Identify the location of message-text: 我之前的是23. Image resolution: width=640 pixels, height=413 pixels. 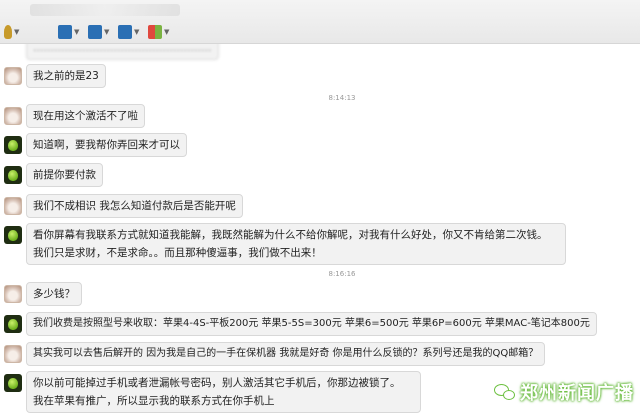
(66, 76).